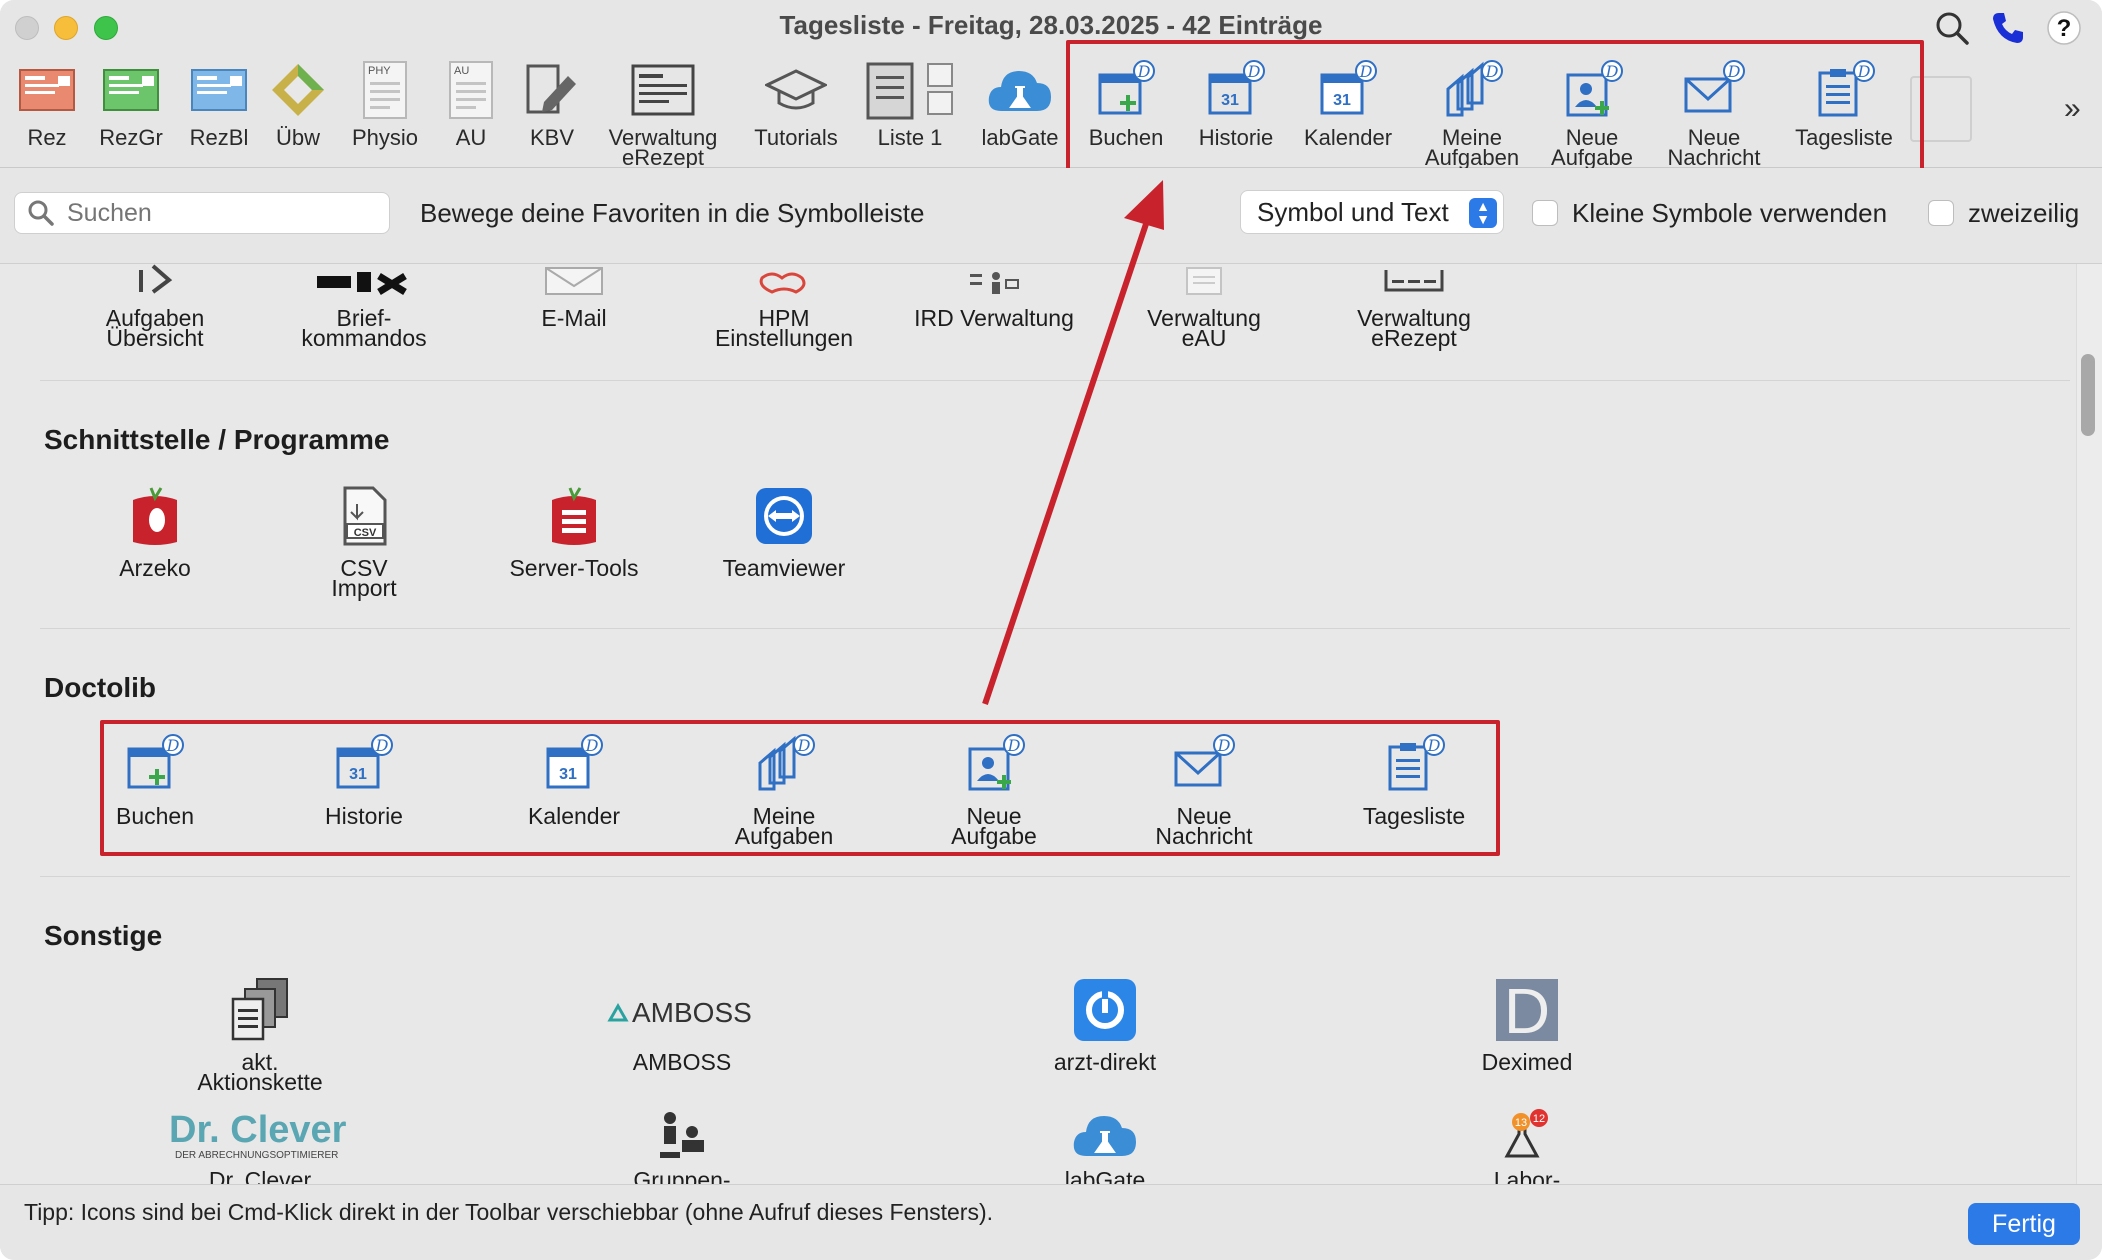 The image size is (2102, 1260). I want to click on section-title-doctolib: Doctolib, so click(100, 687).